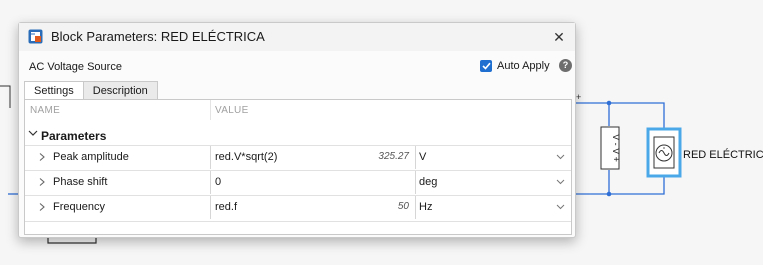 This screenshot has width=763, height=265. What do you see at coordinates (120, 90) in the screenshot?
I see `tab-description: Description` at bounding box center [120, 90].